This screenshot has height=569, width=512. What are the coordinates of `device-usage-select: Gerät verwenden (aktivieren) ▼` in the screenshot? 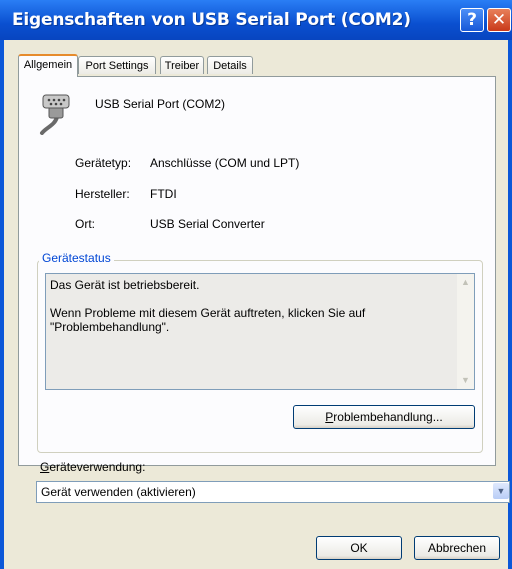 It's located at (274, 492).